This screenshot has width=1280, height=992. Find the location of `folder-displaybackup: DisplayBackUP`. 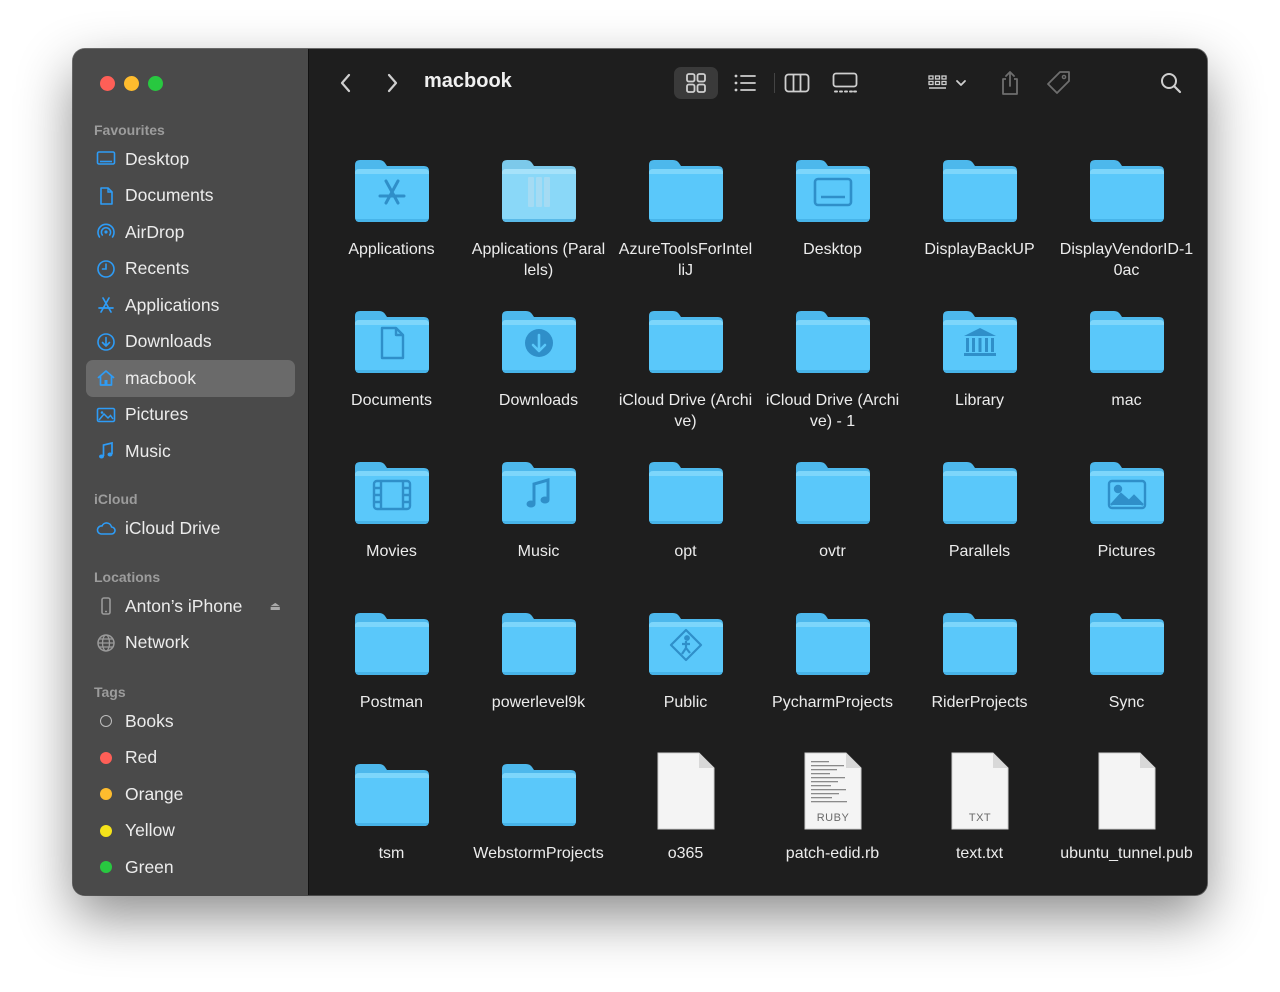

folder-displaybackup: DisplayBackUP is located at coordinates (979, 226).